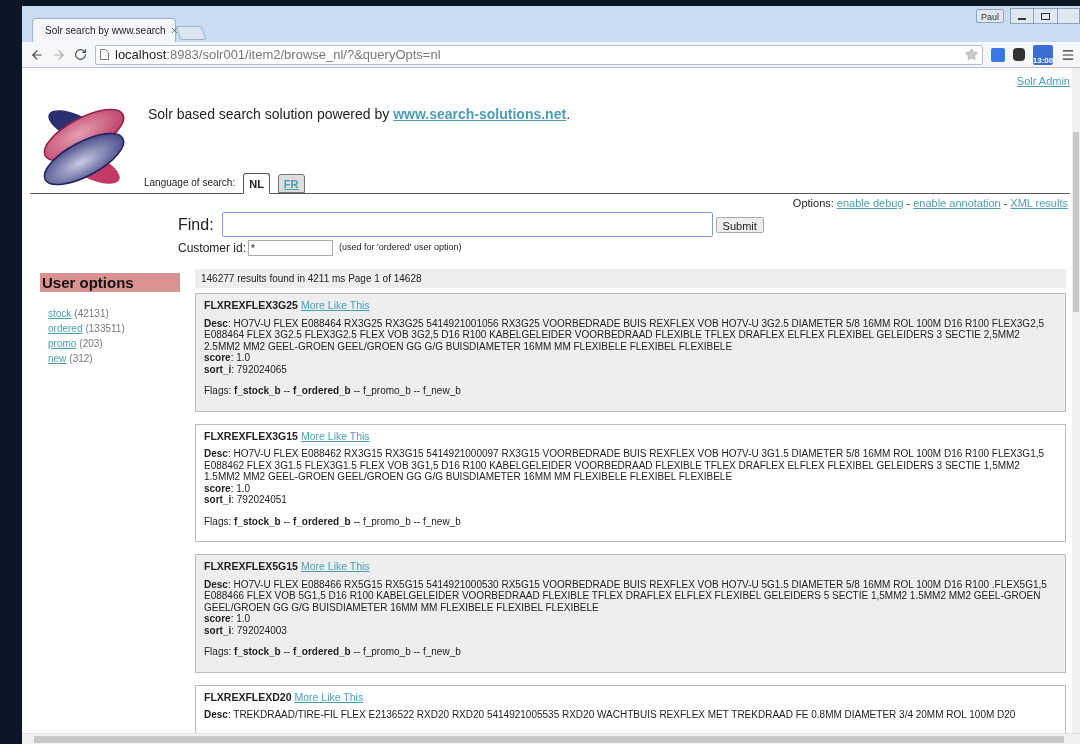  I want to click on submit-button: Submit, so click(739, 224).